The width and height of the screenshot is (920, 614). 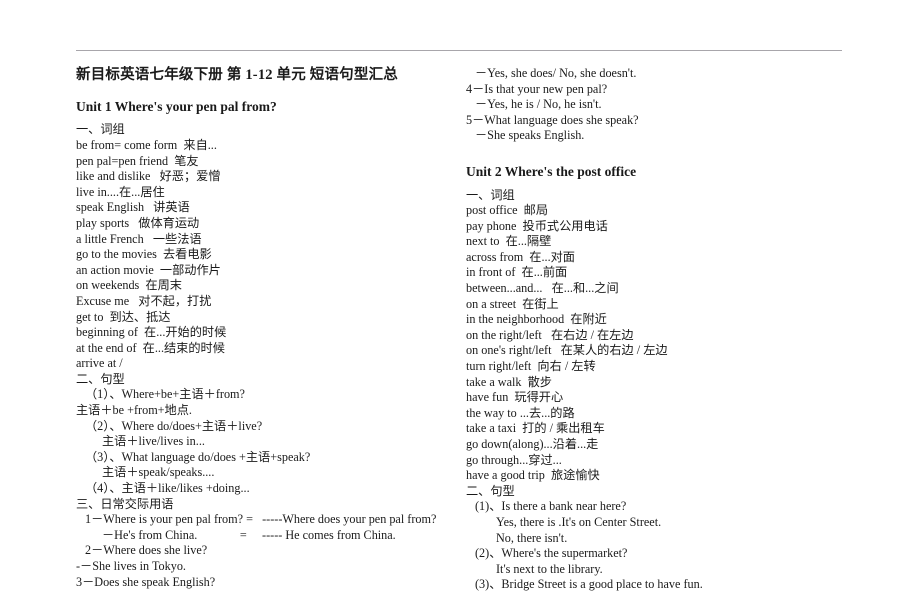 What do you see at coordinates (542, 288) in the screenshot?
I see `vocab-item: between...and... 在...和...之间` at bounding box center [542, 288].